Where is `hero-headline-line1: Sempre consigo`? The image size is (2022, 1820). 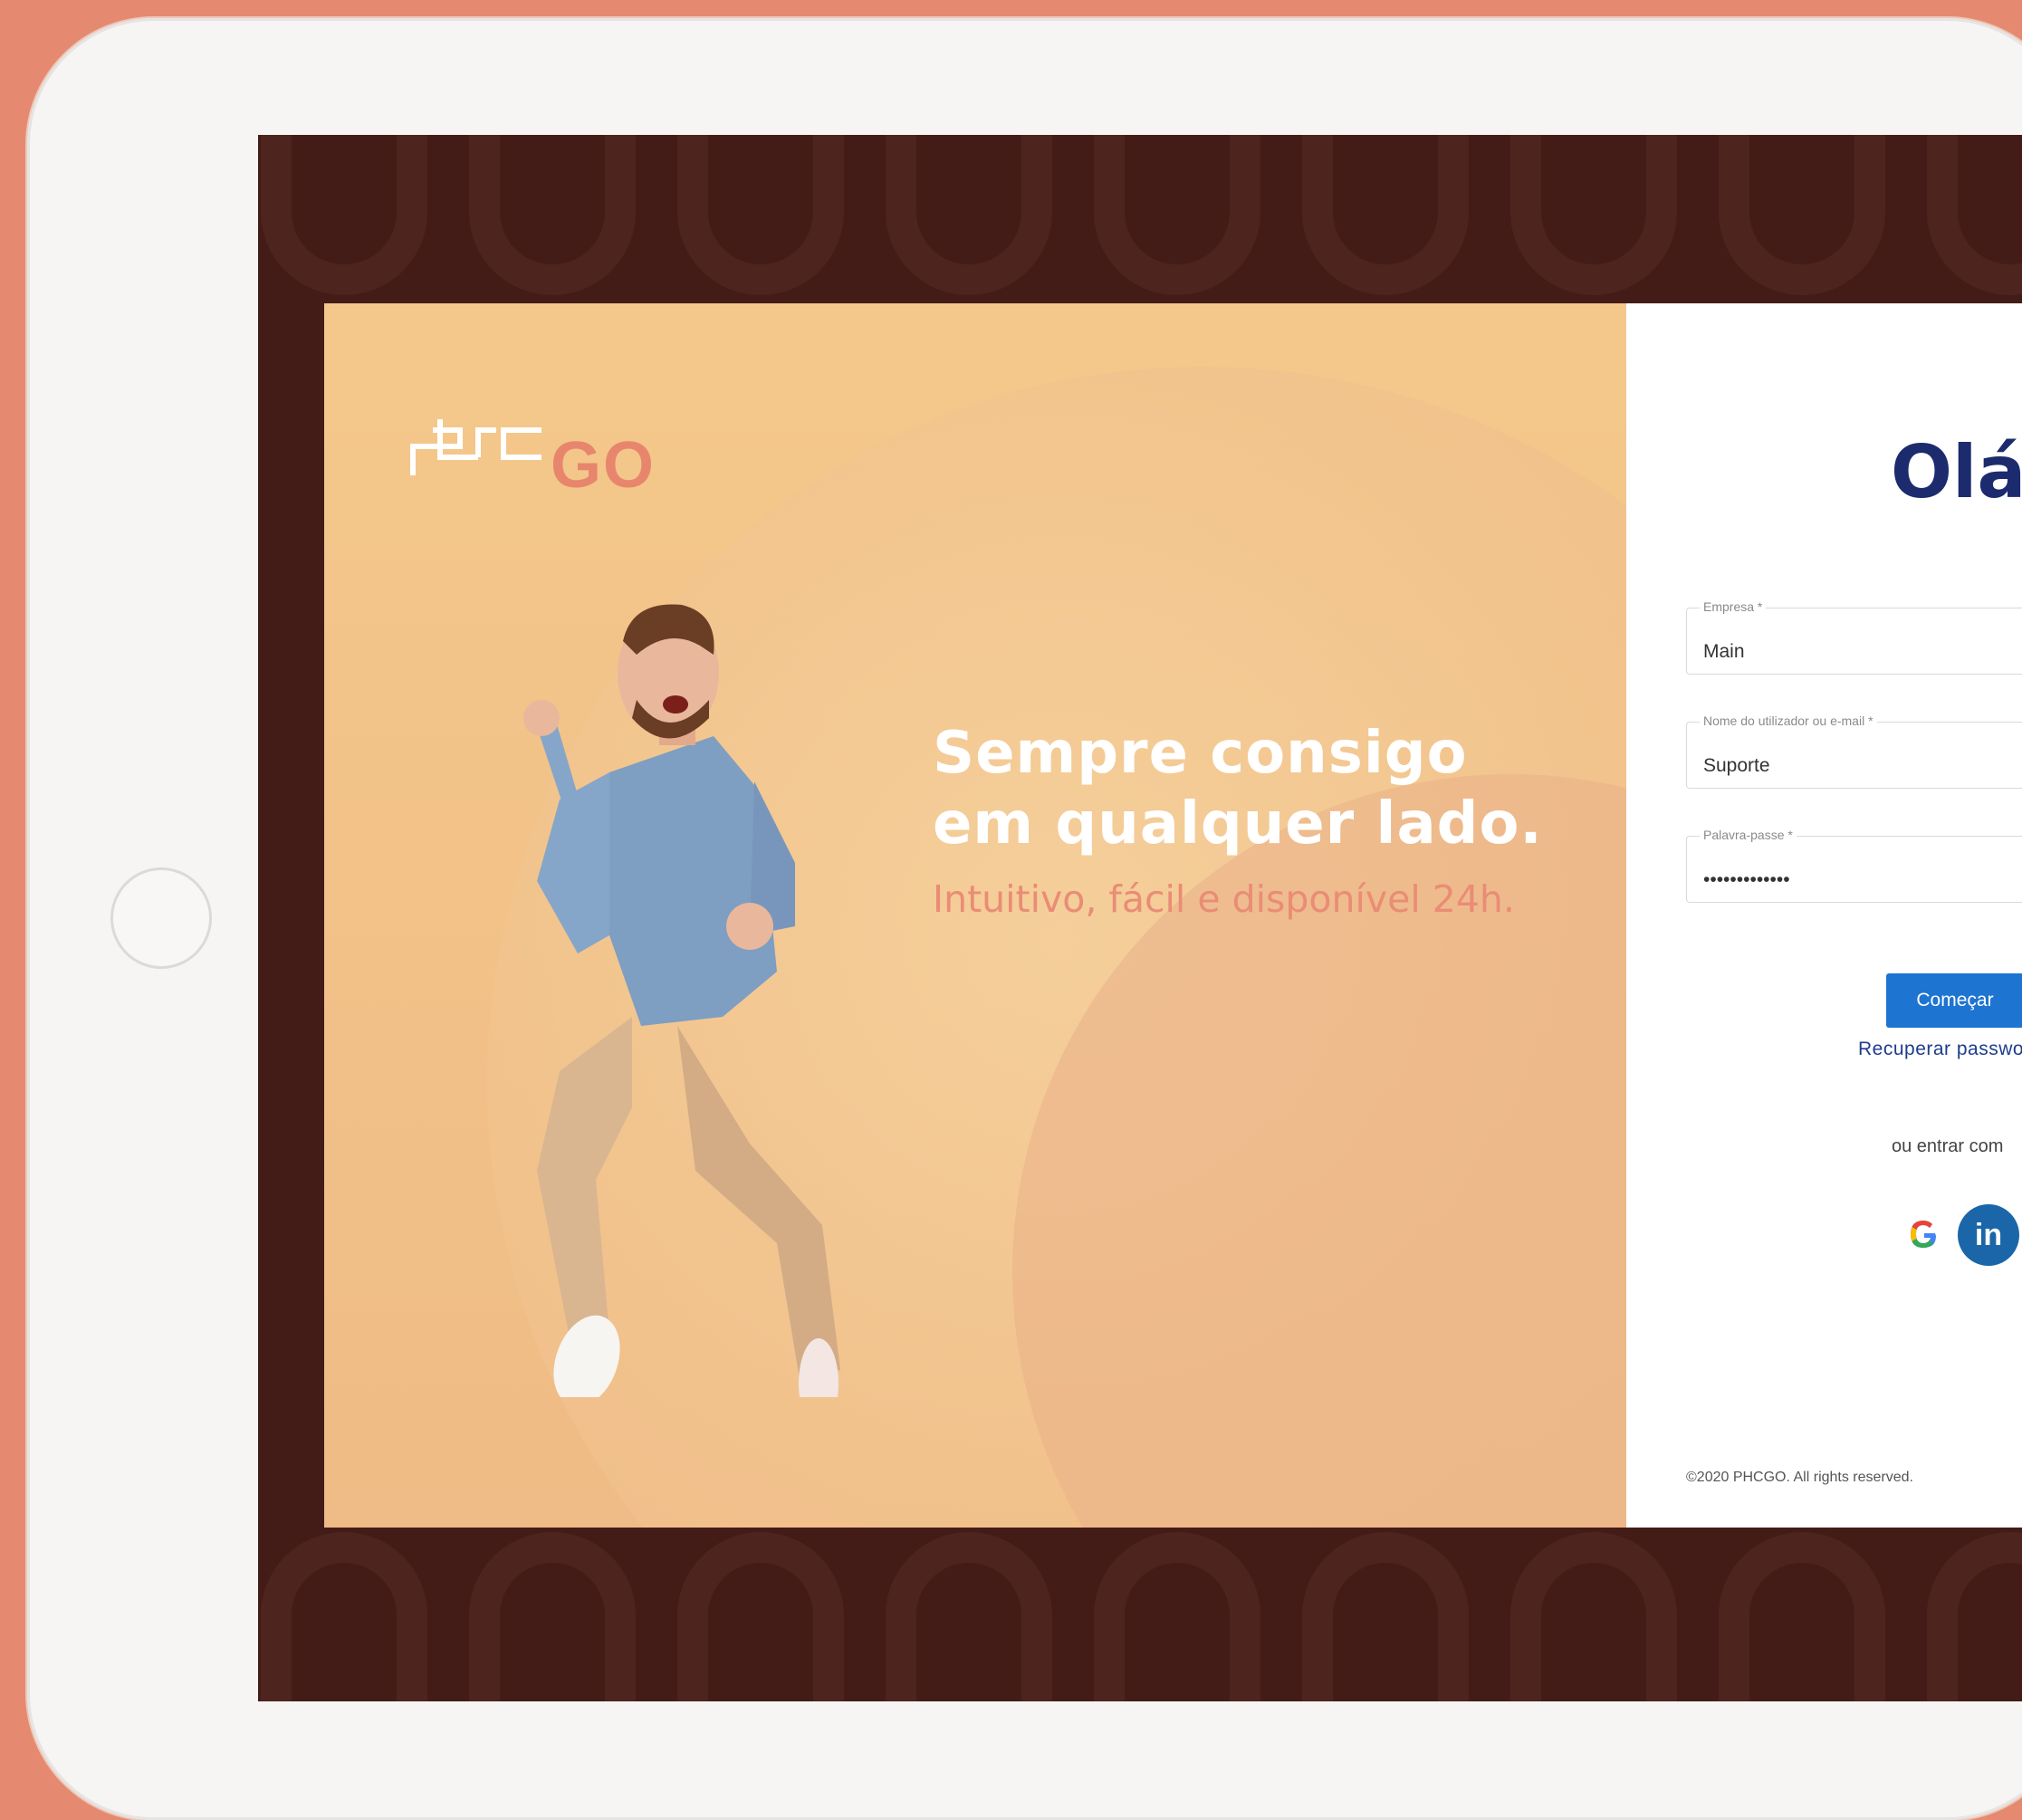
hero-headline-line1: Sempre consigo is located at coordinates (1200, 753).